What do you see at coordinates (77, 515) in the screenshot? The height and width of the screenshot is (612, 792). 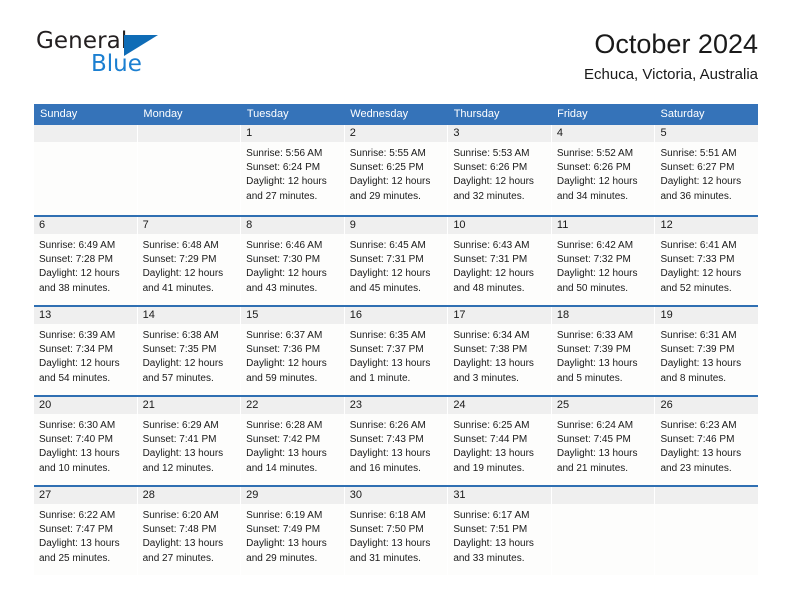 I see `sunrise-text: Sunrise: 6:22 AM` at bounding box center [77, 515].